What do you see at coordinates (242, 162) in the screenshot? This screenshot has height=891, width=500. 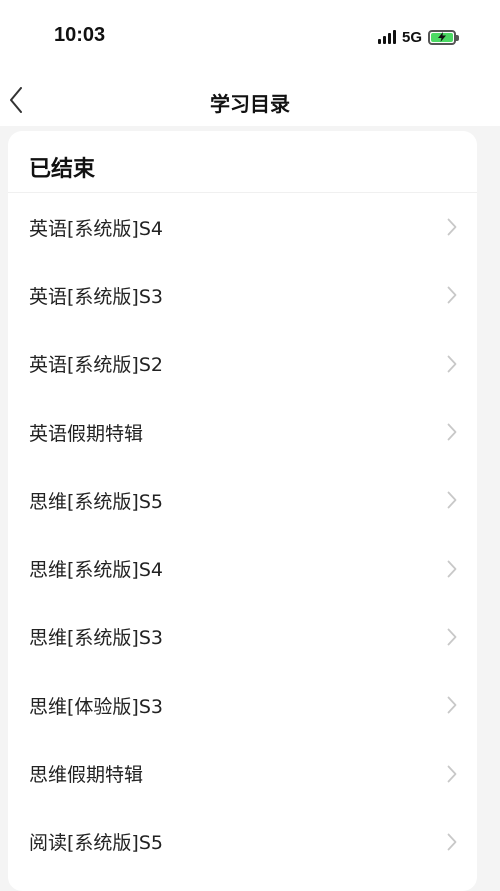 I see `section-title: 已结束` at bounding box center [242, 162].